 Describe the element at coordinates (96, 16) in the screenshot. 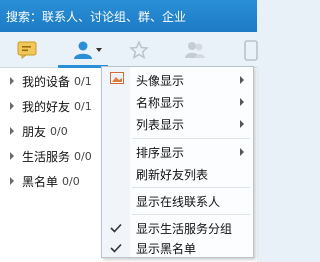

I see `search-placeholder: 搜索：联系人、讨论组、群、企业` at that location.